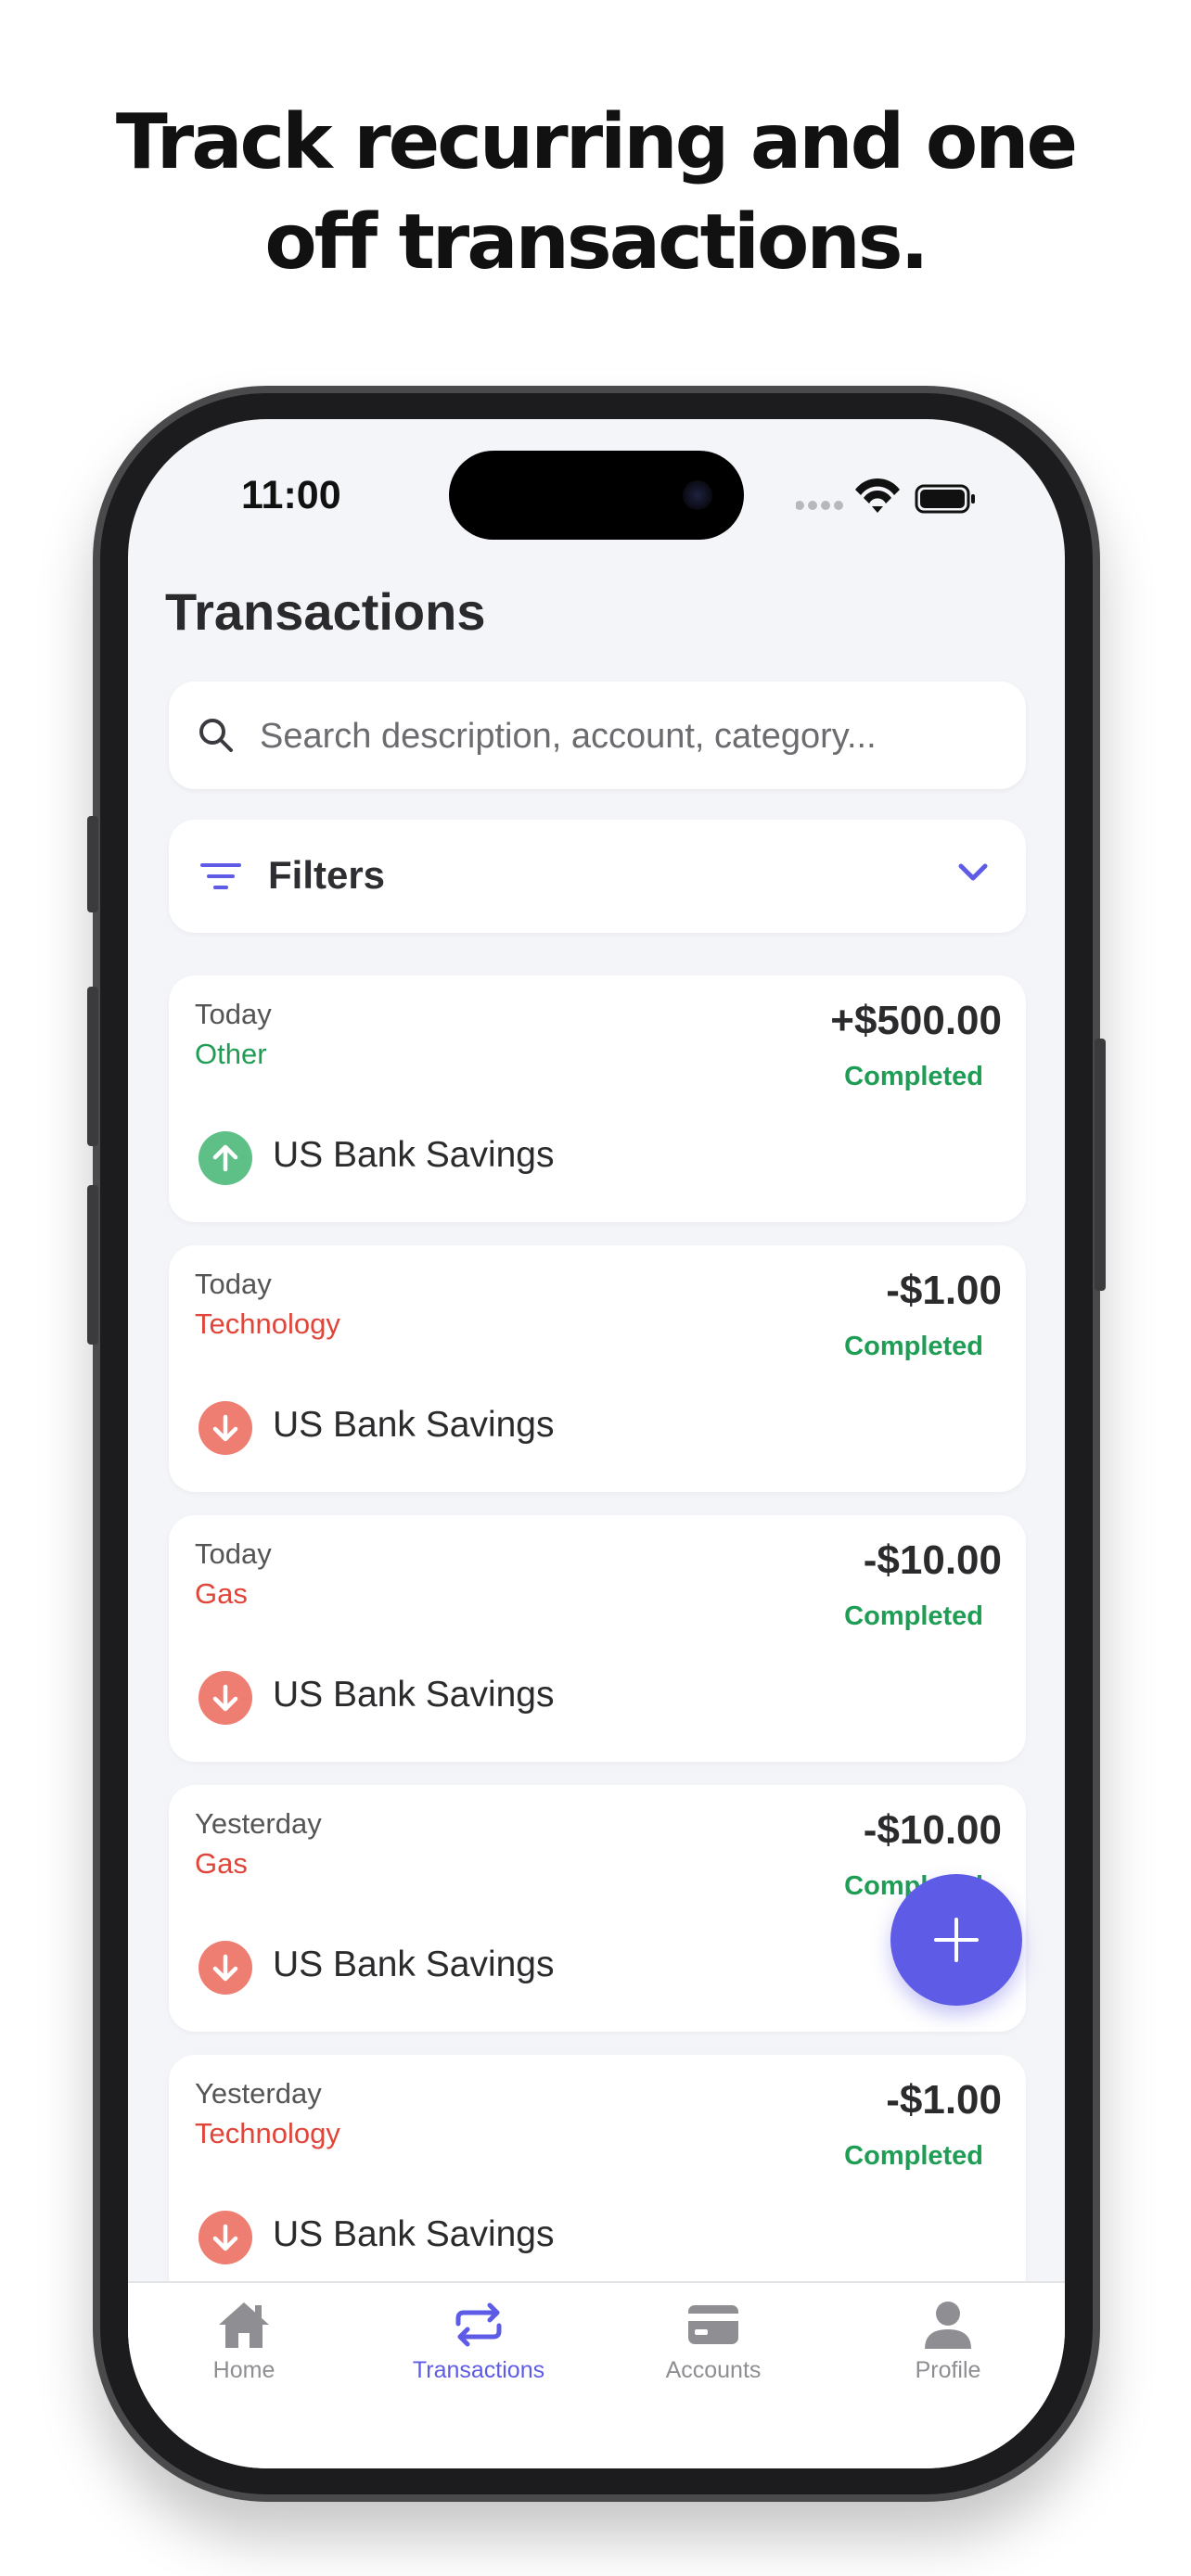 This screenshot has height=2576, width=1191. Describe the element at coordinates (92, 1066) in the screenshot. I see `volume-up-button` at that location.